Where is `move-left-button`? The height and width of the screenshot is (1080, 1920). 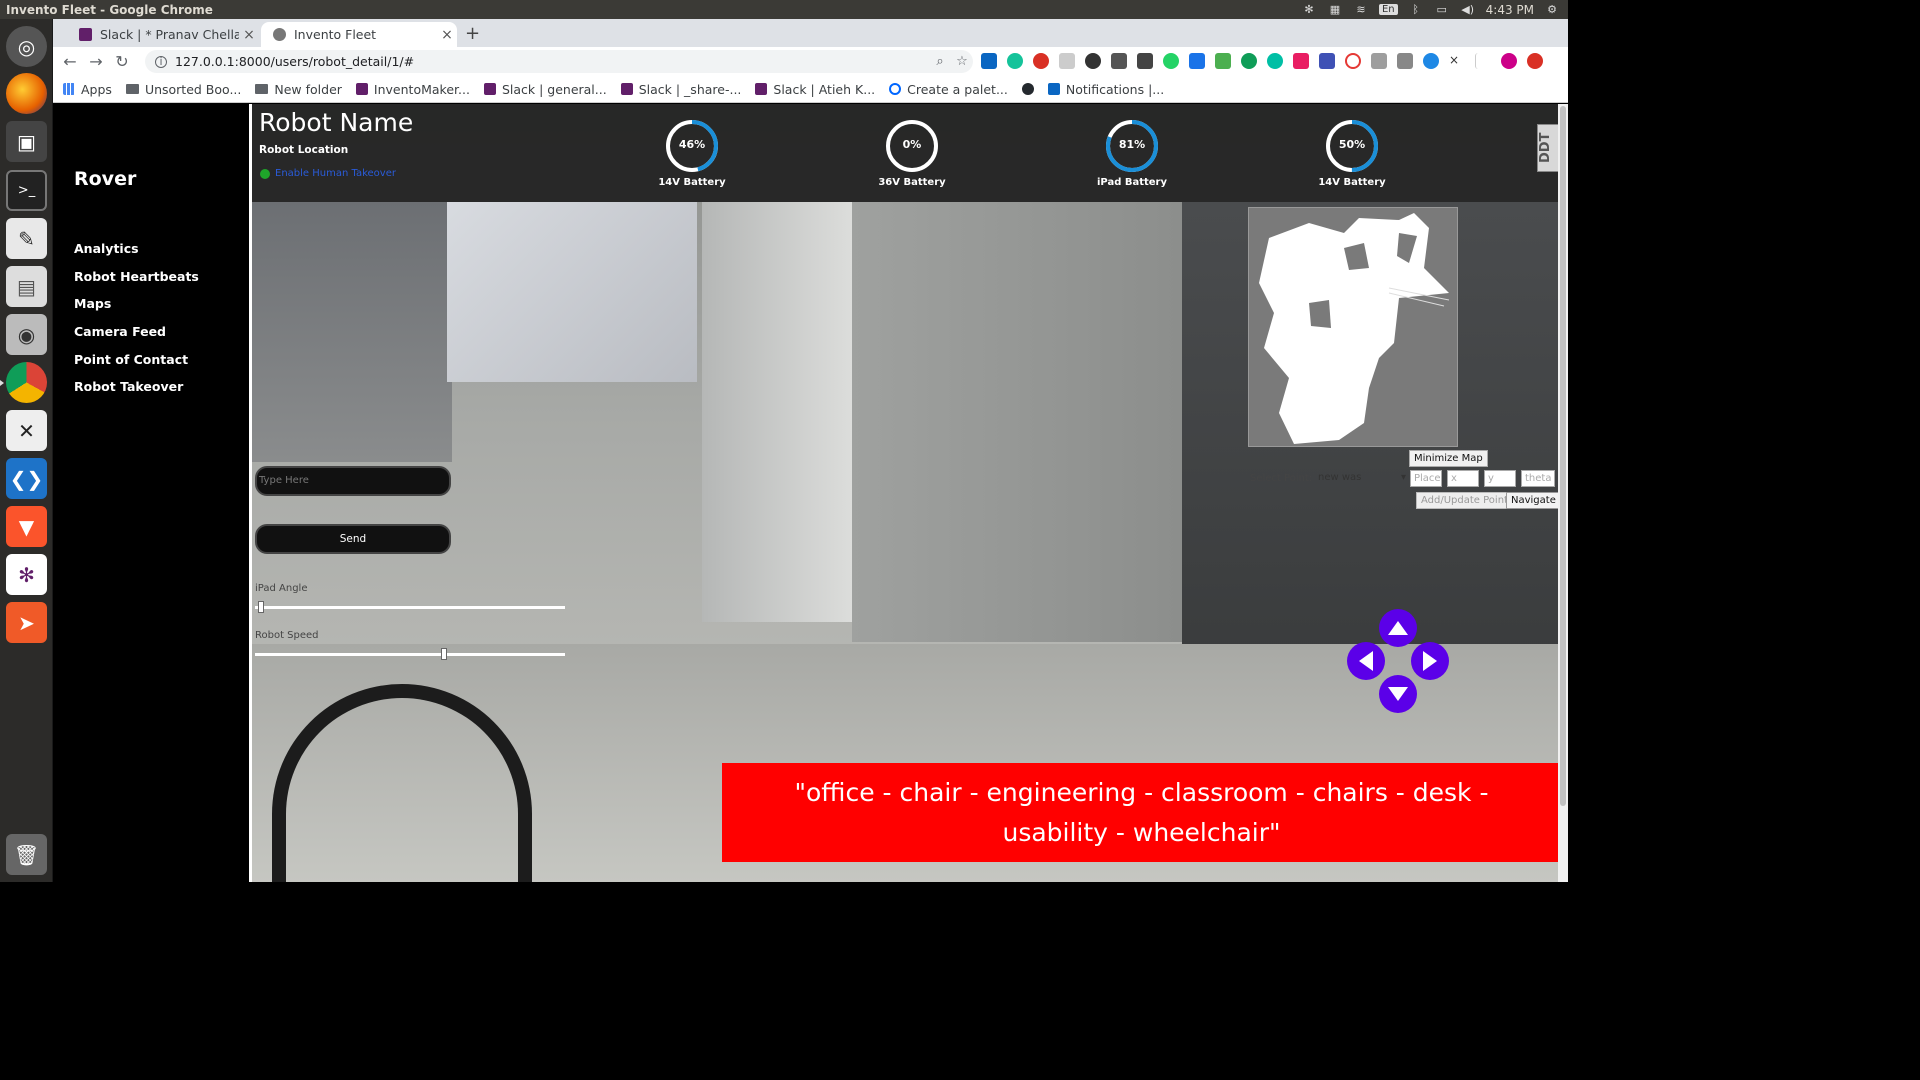
move-left-button is located at coordinates (1366, 661).